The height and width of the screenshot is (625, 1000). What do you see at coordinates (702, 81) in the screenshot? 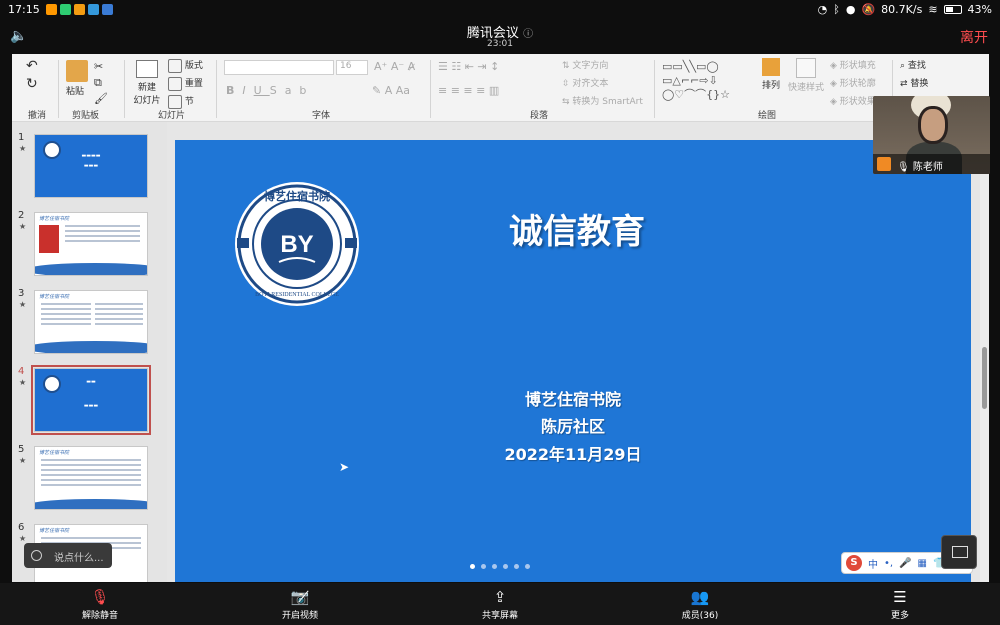
I see `shapes-gallery: ▭▭╲╲▭◯ ▭△⌐⌐⇨⇩ ◯♡⌒⌒{}☆` at bounding box center [702, 81].